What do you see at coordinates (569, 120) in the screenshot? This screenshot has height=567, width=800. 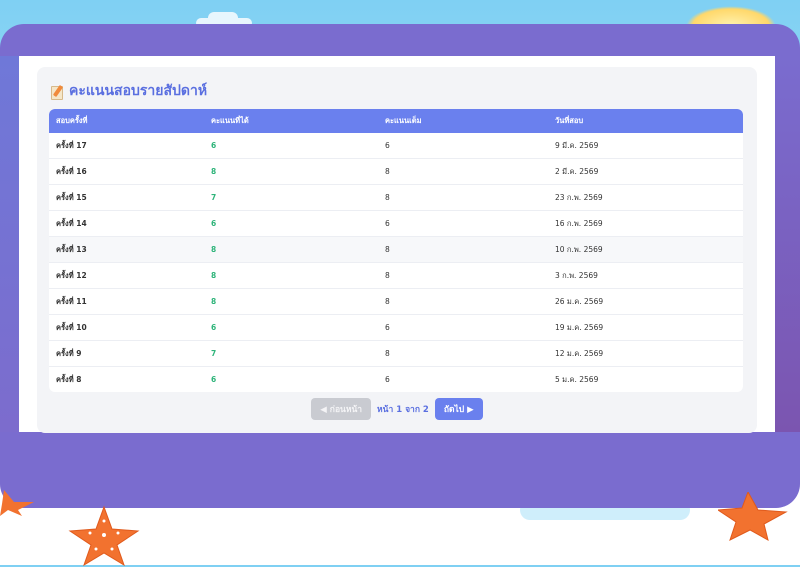 I see `header-date: วันที่สอบ` at bounding box center [569, 120].